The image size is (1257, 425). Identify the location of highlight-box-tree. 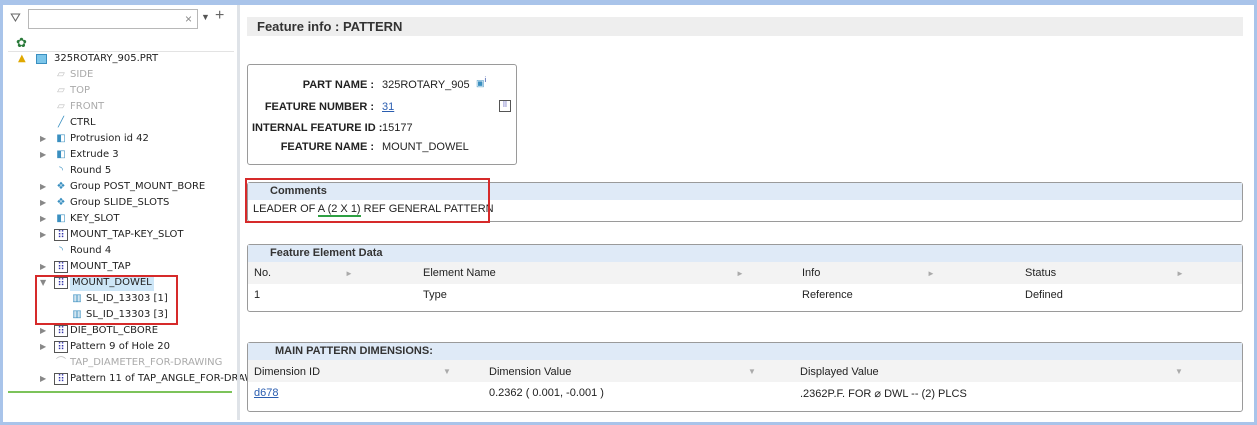
(106, 300).